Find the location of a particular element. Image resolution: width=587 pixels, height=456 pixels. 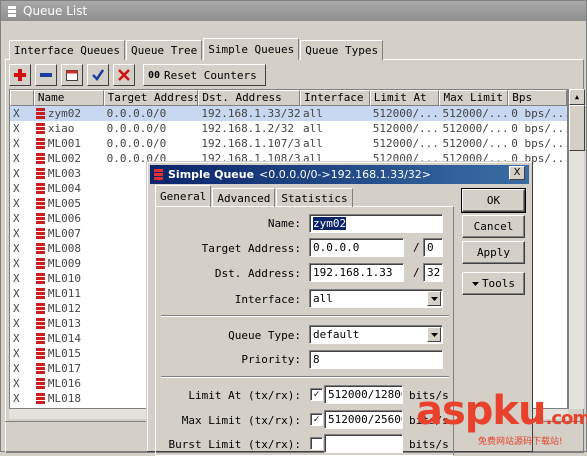

vertical-scrollbar: ▲ is located at coordinates (576, 249).